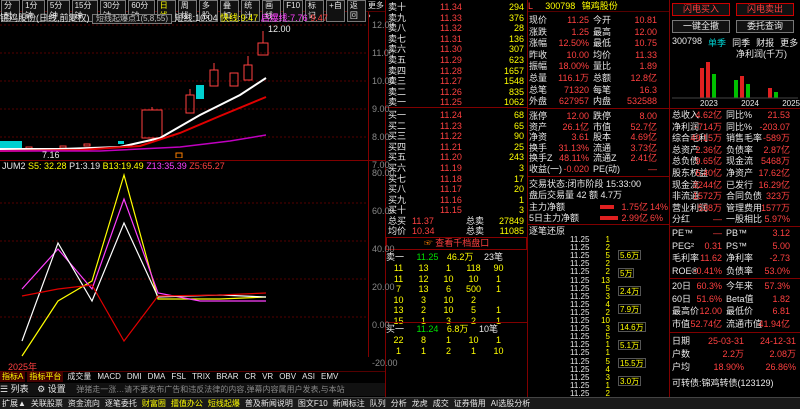 This screenshot has width=800, height=409. I want to click on indicator-tab: DMI, so click(134, 377).